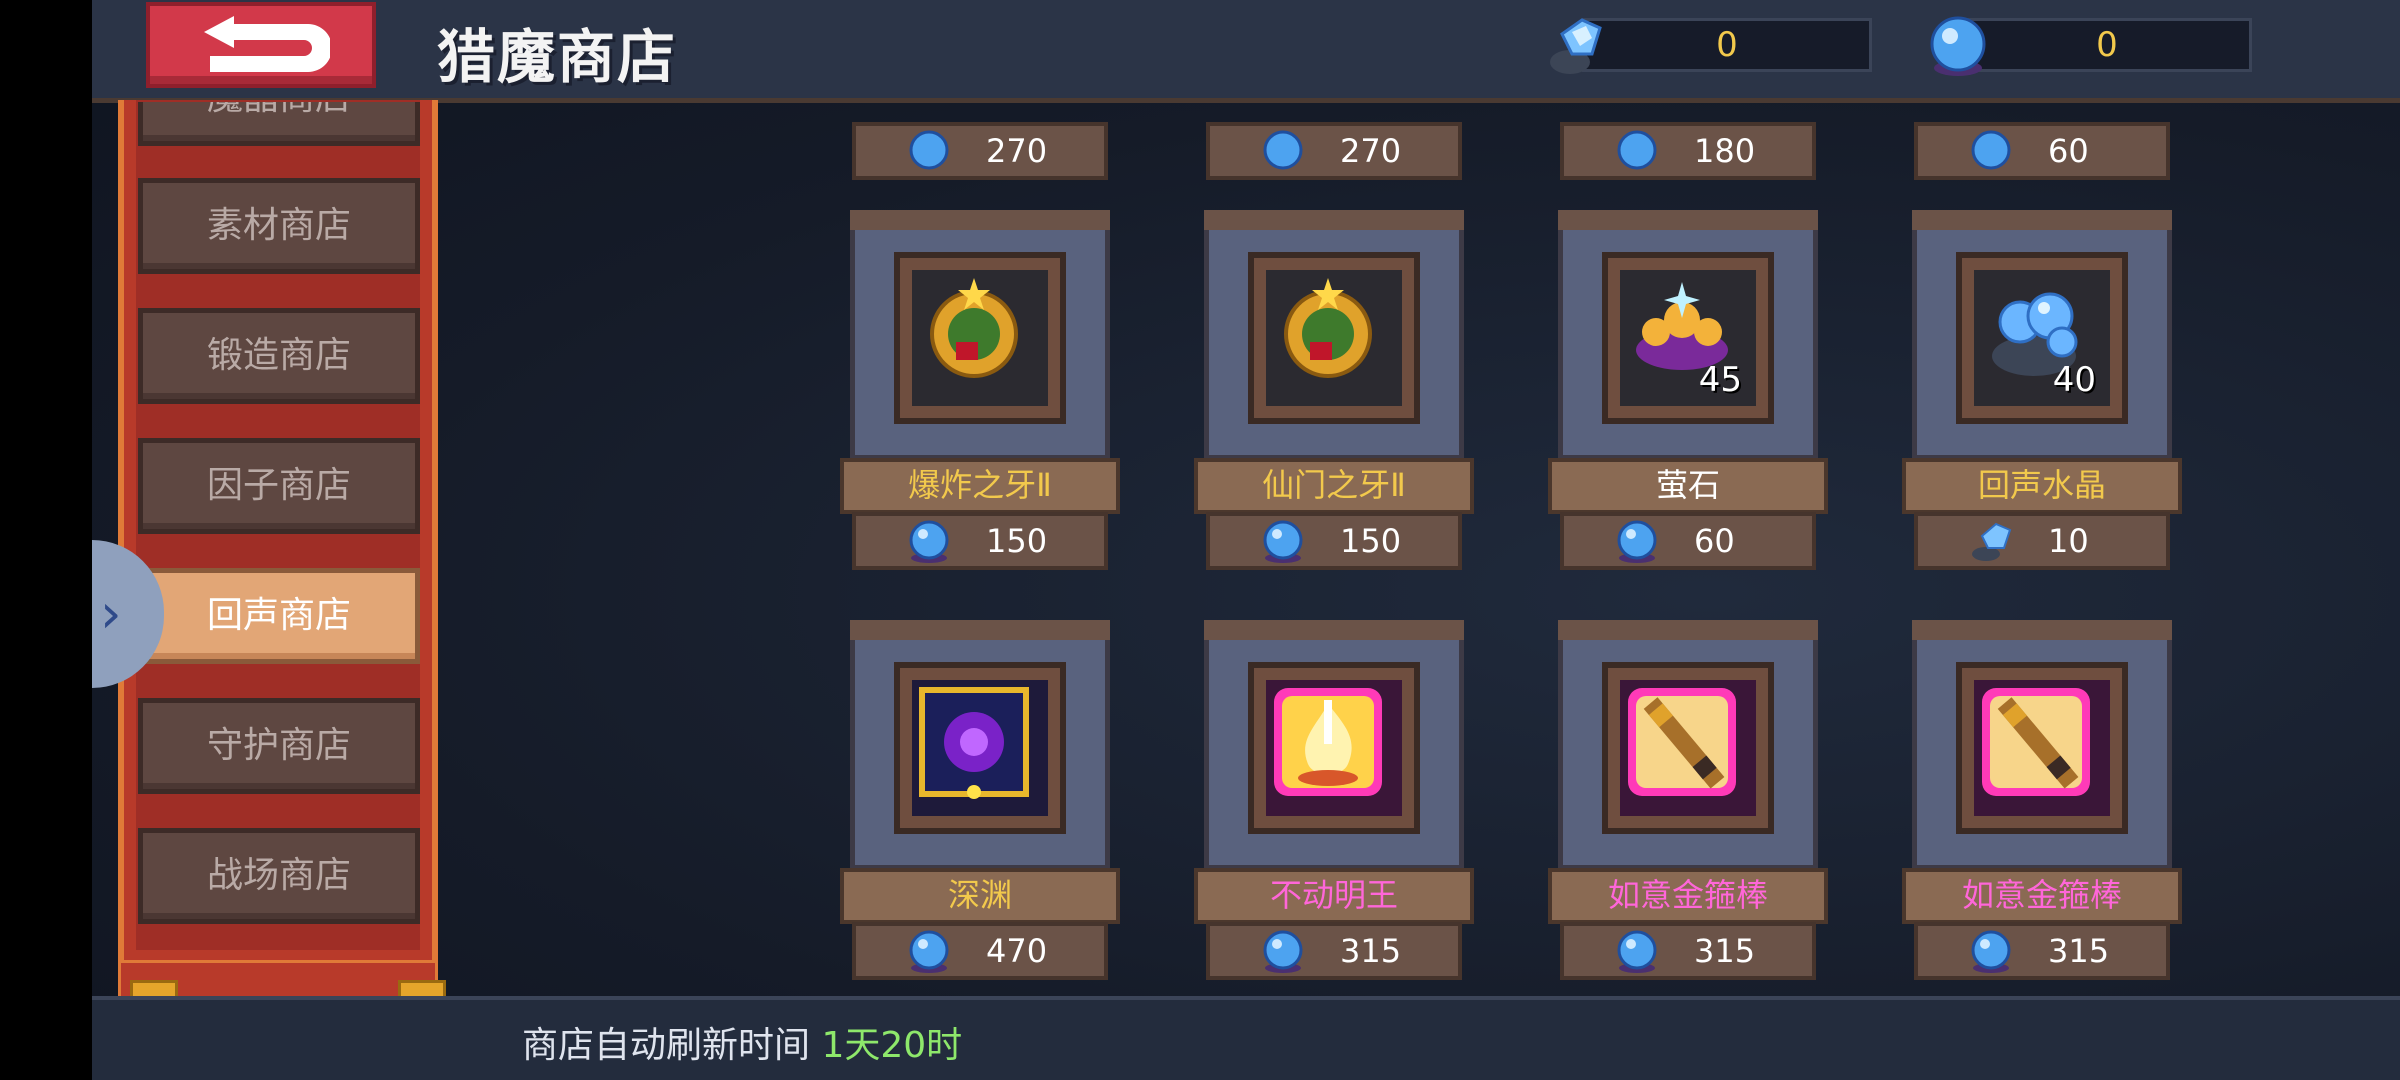 The height and width of the screenshot is (1080, 2400). I want to click on menu-item-material-shop: 素材商店, so click(279, 226).